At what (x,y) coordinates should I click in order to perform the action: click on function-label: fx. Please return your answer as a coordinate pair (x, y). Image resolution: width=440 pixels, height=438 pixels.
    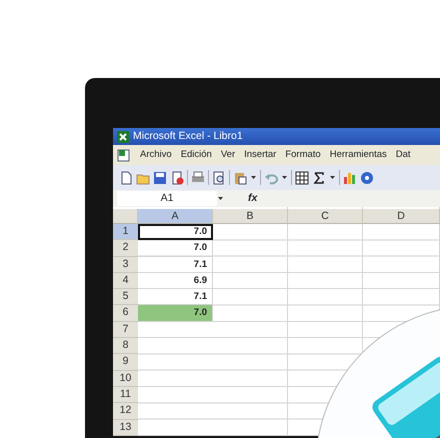
    Looking at the image, I should click on (253, 198).